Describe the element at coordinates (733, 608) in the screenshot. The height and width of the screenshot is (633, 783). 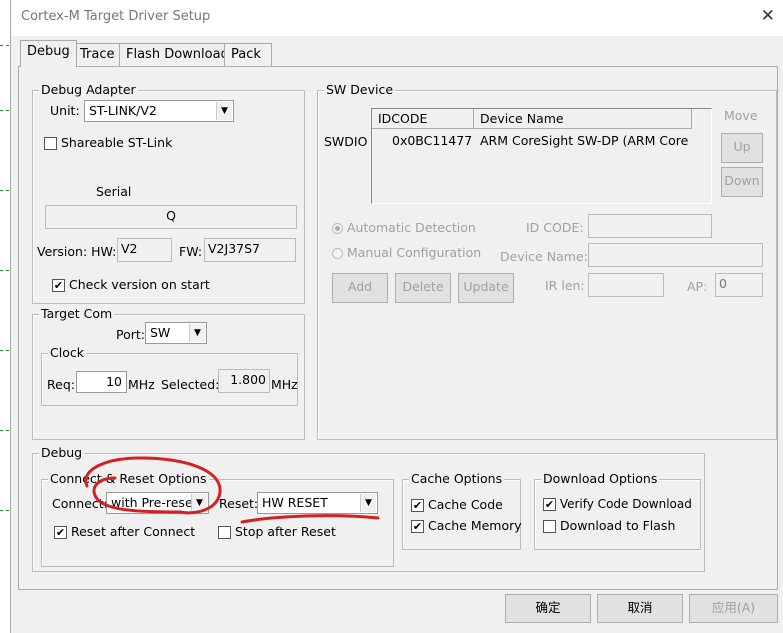
I see `apply-button: 应用(A)` at that location.